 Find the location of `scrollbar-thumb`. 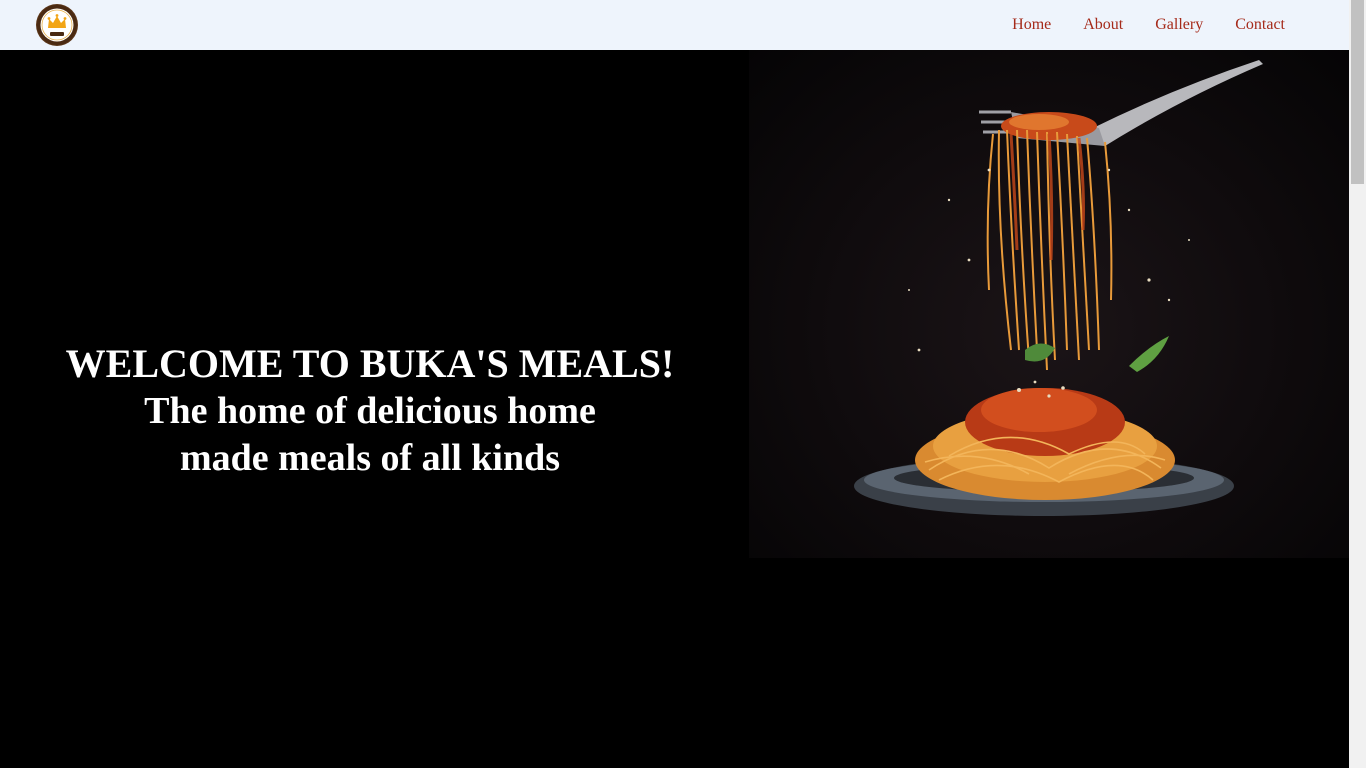

scrollbar-thumb is located at coordinates (1357, 92).